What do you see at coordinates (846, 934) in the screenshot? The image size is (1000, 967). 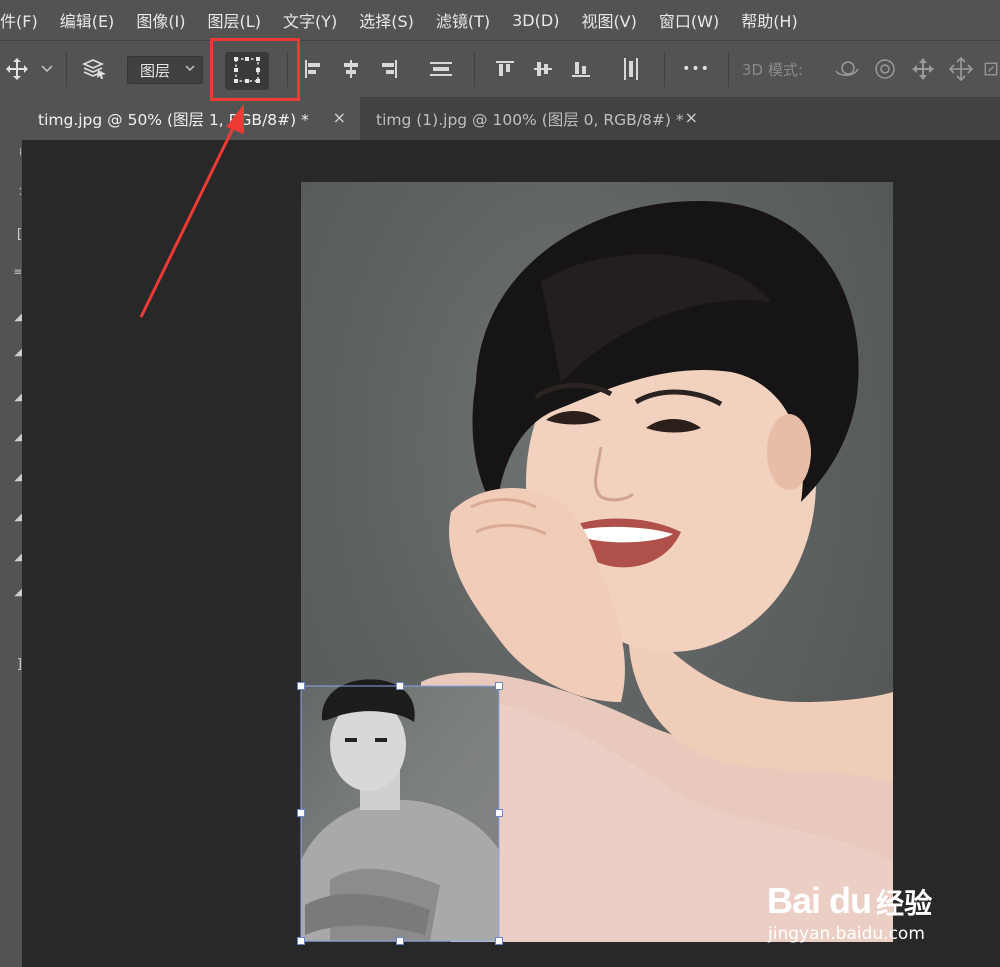 I see `watermark-url: jingyan.baidu.com` at bounding box center [846, 934].